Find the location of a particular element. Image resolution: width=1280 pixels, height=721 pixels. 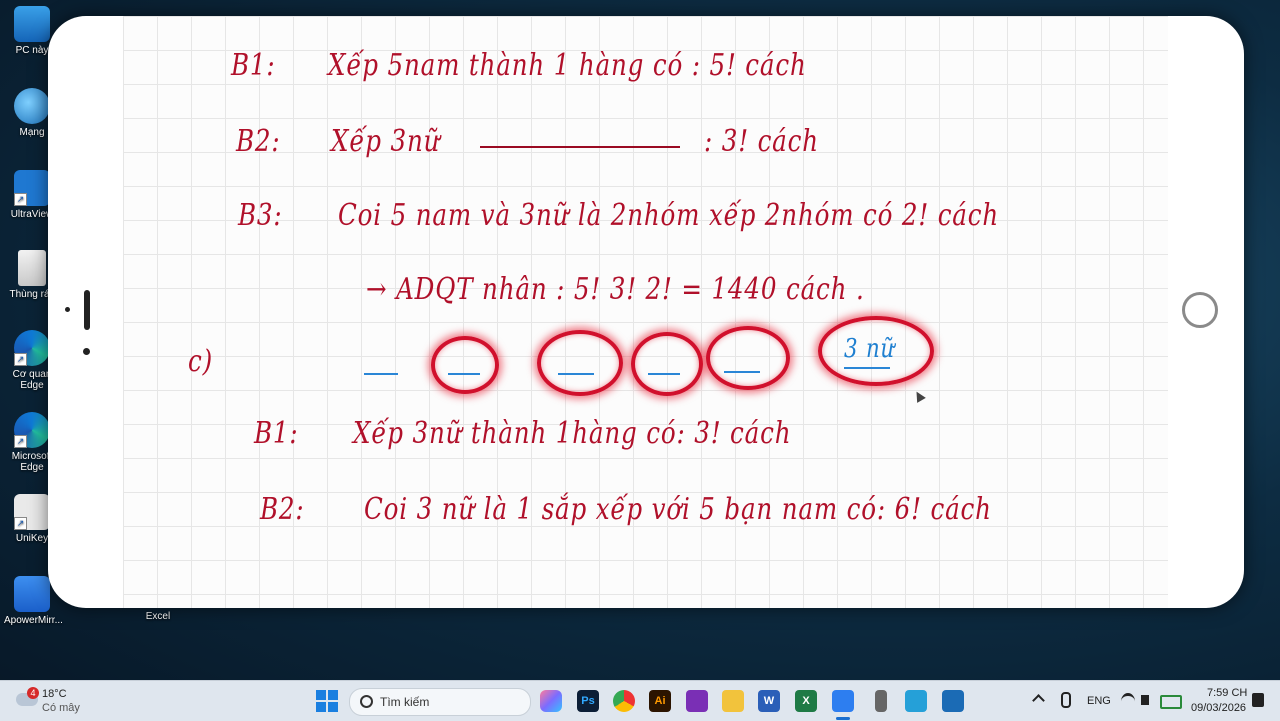

weather-description: Có mây is located at coordinates (61, 708).